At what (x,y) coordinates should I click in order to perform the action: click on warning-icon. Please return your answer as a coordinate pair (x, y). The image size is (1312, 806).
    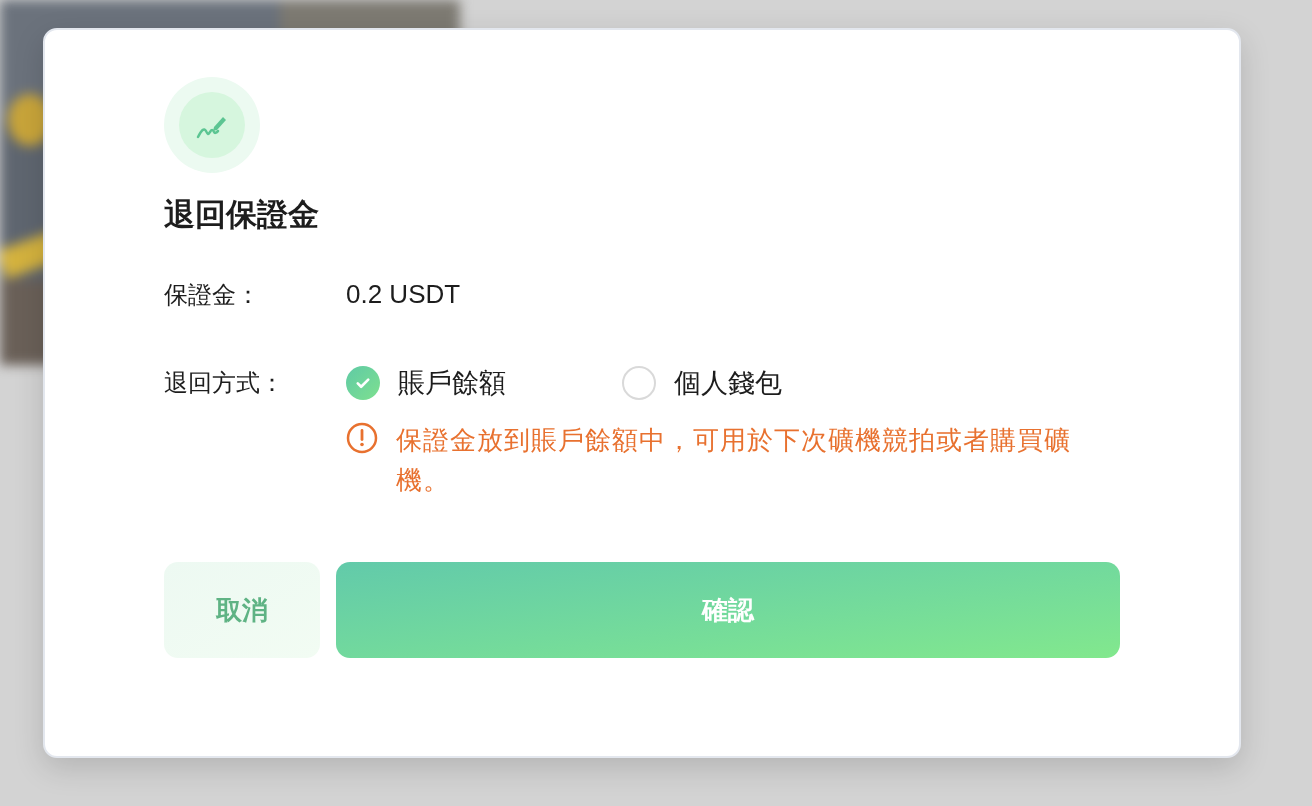
    Looking at the image, I should click on (362, 438).